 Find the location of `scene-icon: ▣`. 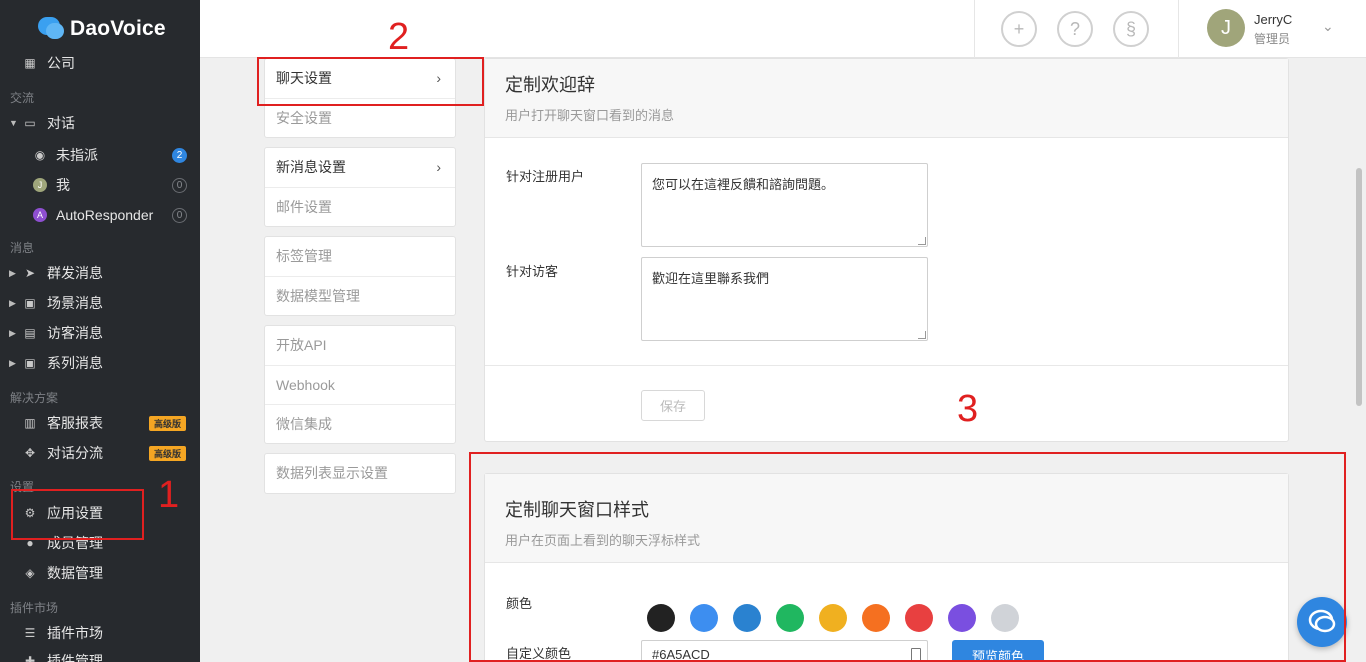

scene-icon: ▣ is located at coordinates (30, 303).